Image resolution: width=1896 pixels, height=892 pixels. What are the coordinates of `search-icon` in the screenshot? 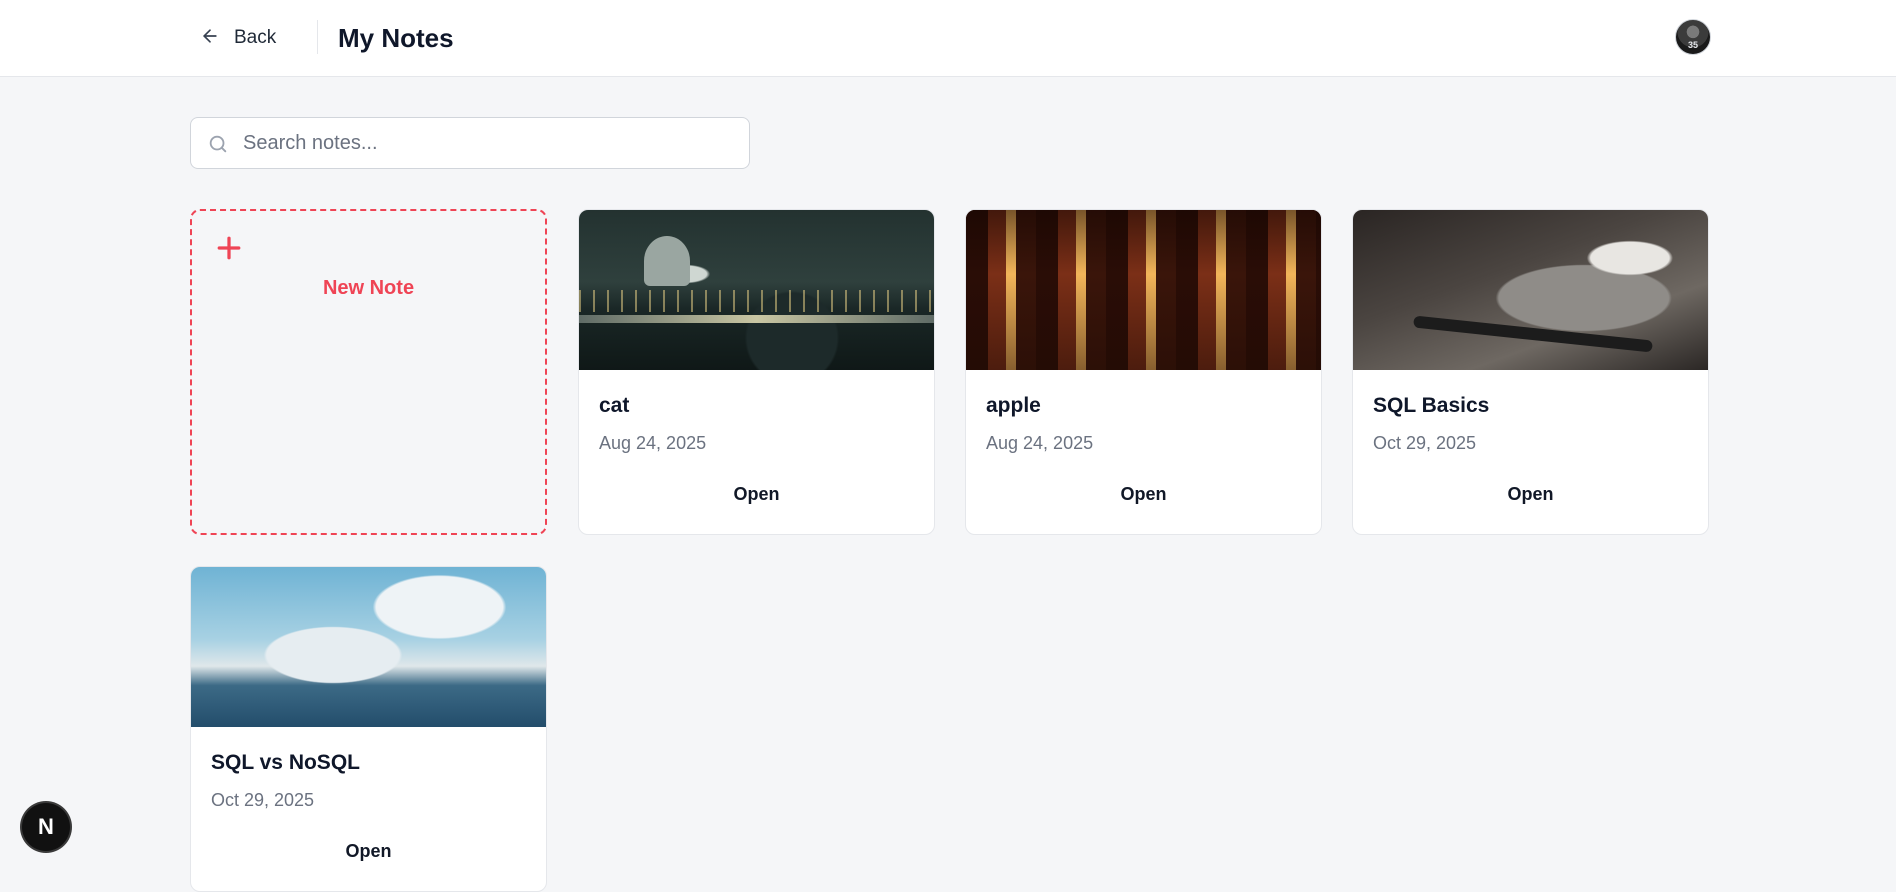 It's located at (218, 144).